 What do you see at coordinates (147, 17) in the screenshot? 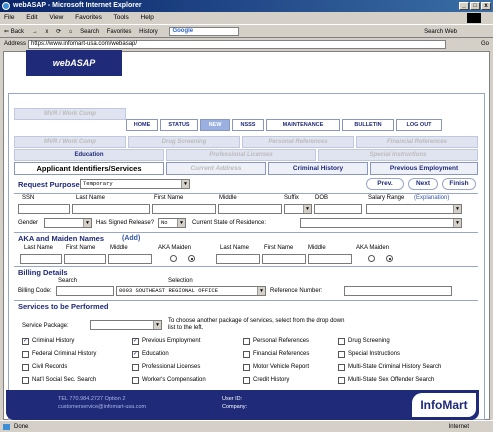
I see `menu-help: Help` at bounding box center [147, 17].